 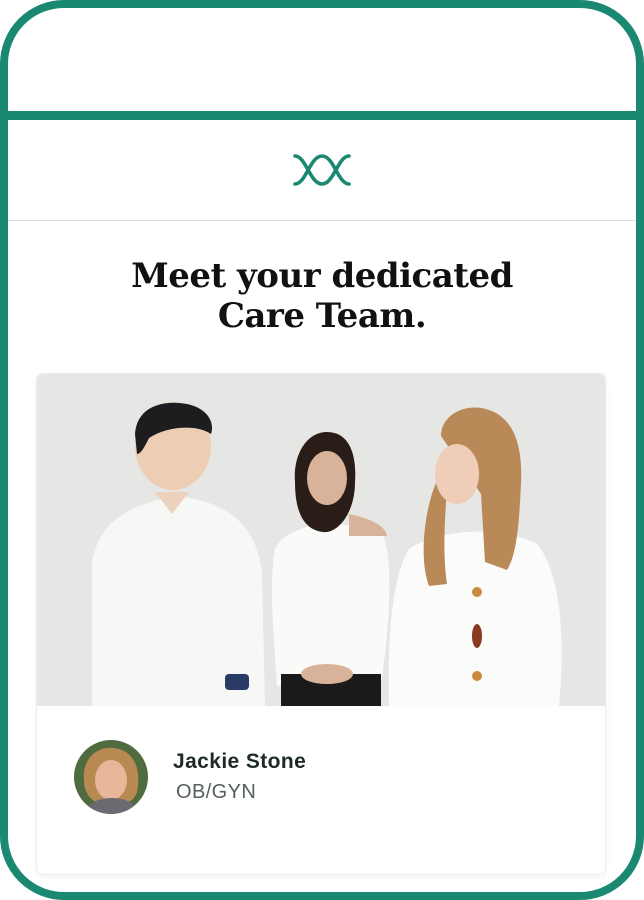 I want to click on headline-line-2: Care Team., so click(x=322, y=316).